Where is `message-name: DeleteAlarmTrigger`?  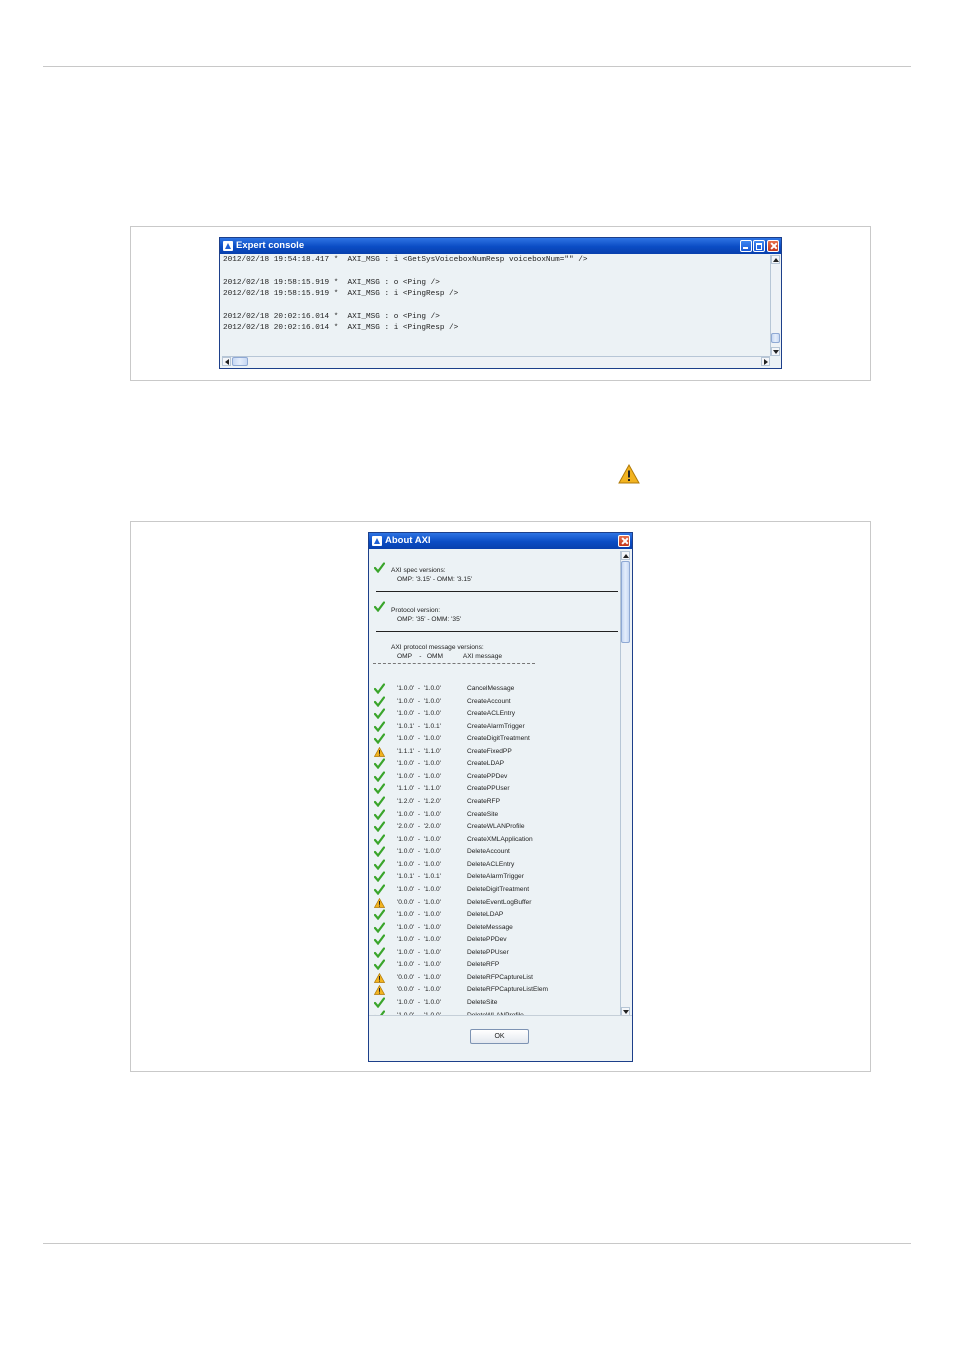 message-name: DeleteAlarmTrigger is located at coordinates (495, 877).